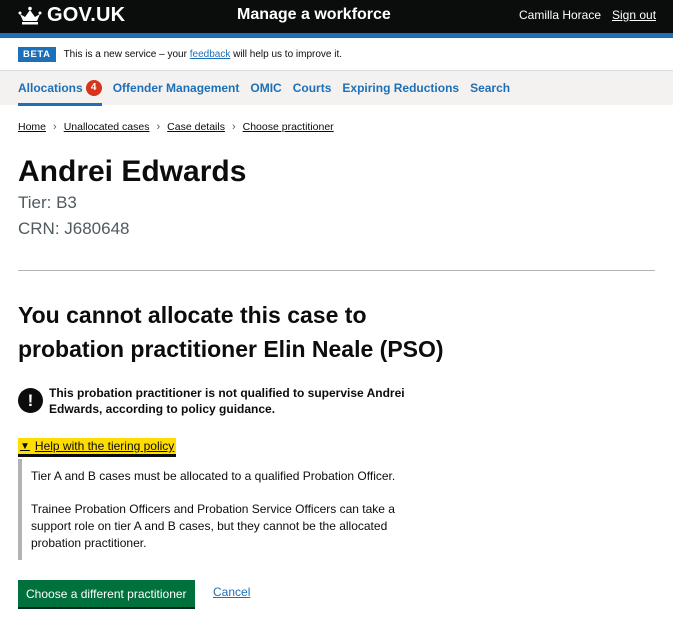 Image resolution: width=673 pixels, height=629 pixels. I want to click on nav-item-offender-management: Offender Management, so click(176, 88).